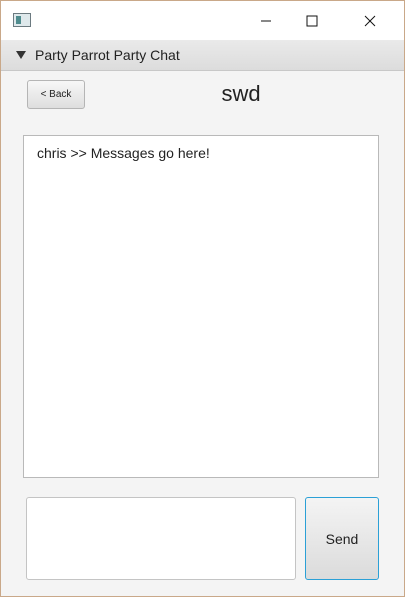 The width and height of the screenshot is (405, 597). What do you see at coordinates (123, 153) in the screenshot?
I see `message-item: chris >> Messages go here!` at bounding box center [123, 153].